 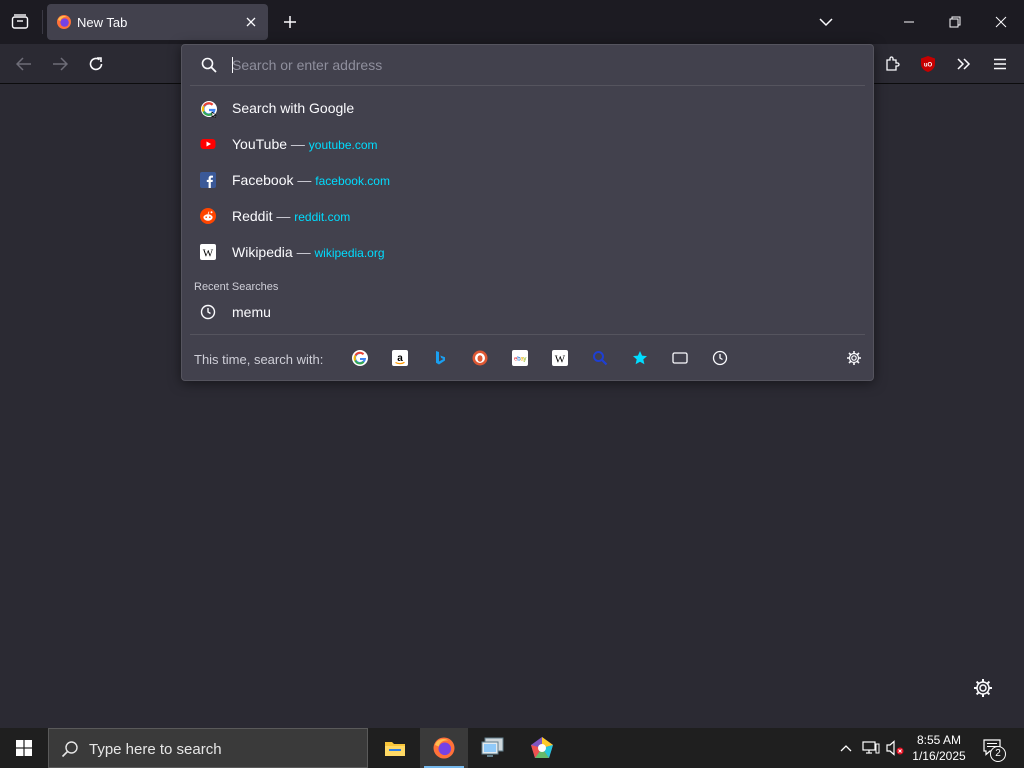 I want to click on restore-window-button, so click(x=955, y=22).